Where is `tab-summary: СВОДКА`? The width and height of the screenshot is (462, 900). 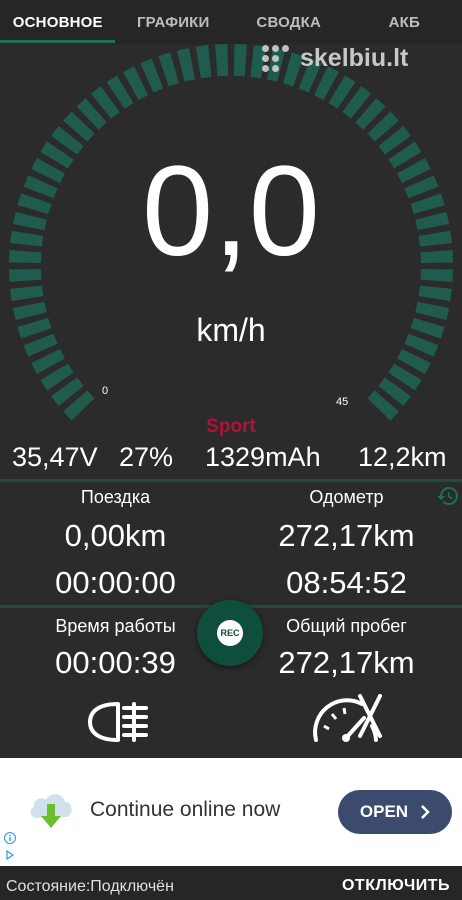 tab-summary: СВОДКА is located at coordinates (289, 22).